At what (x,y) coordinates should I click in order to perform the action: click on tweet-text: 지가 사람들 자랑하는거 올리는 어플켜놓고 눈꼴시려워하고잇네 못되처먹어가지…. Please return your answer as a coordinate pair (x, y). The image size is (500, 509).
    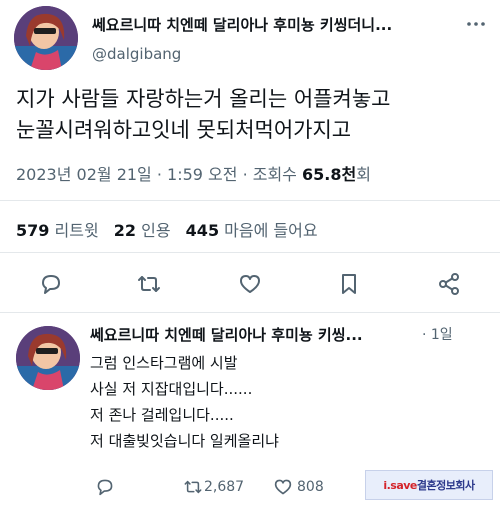
    Looking at the image, I should click on (256, 115).